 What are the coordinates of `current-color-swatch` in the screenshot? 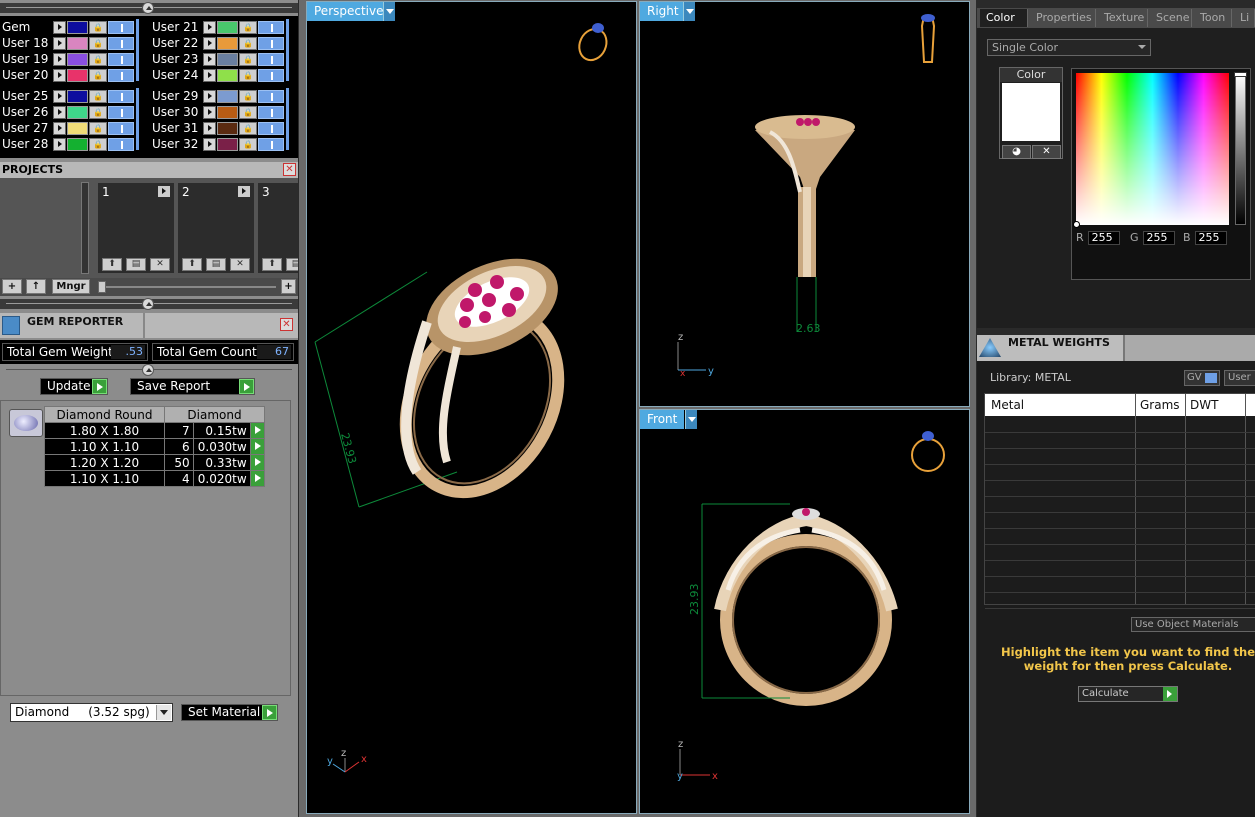 It's located at (1031, 112).